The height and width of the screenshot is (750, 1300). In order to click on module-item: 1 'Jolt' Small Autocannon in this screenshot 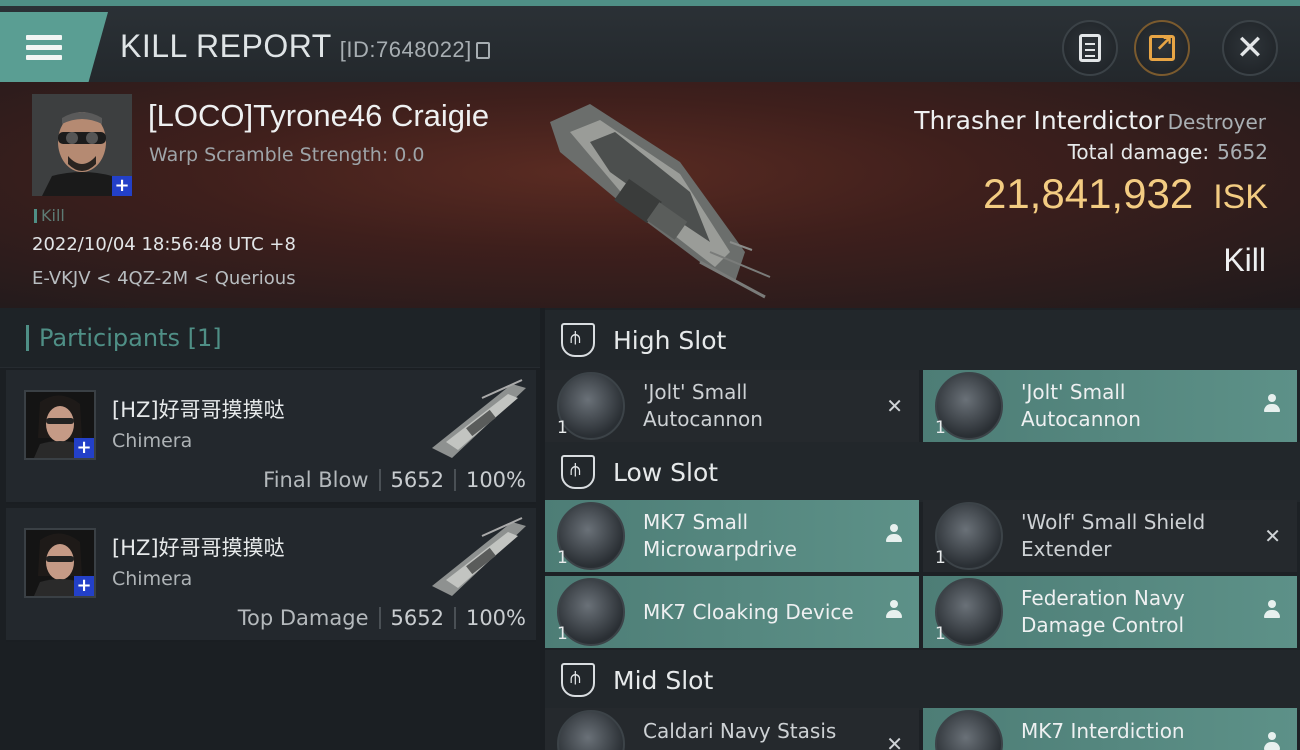, I will do `click(1110, 406)`.